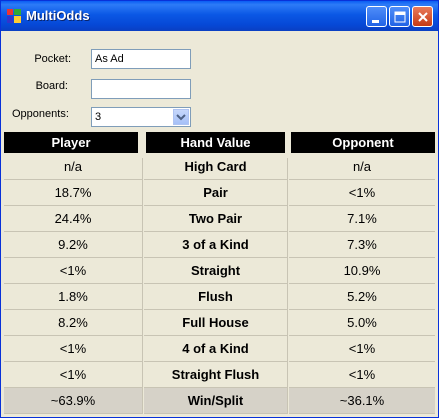  Describe the element at coordinates (215, 142) in the screenshot. I see `header-hand-value: Hand Value` at that location.